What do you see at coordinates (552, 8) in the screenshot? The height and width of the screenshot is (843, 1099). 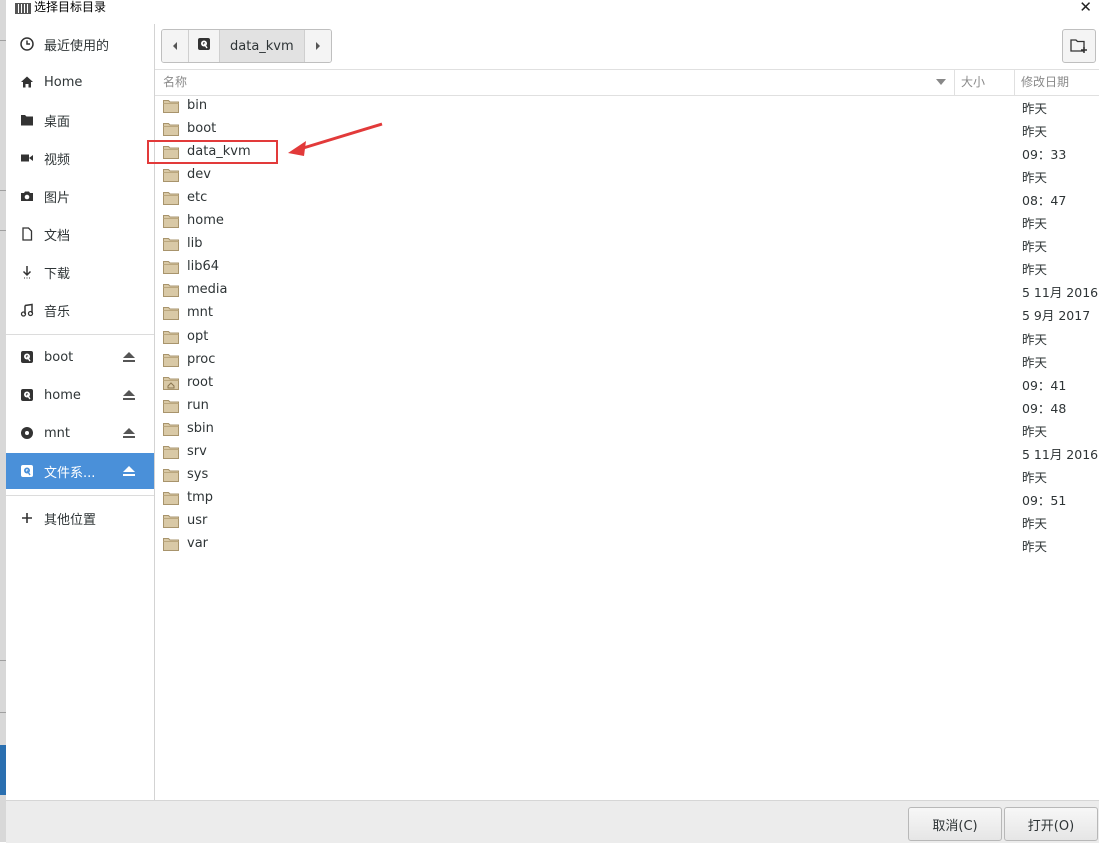 I see `title-bar: 选择目标目录 ✕` at bounding box center [552, 8].